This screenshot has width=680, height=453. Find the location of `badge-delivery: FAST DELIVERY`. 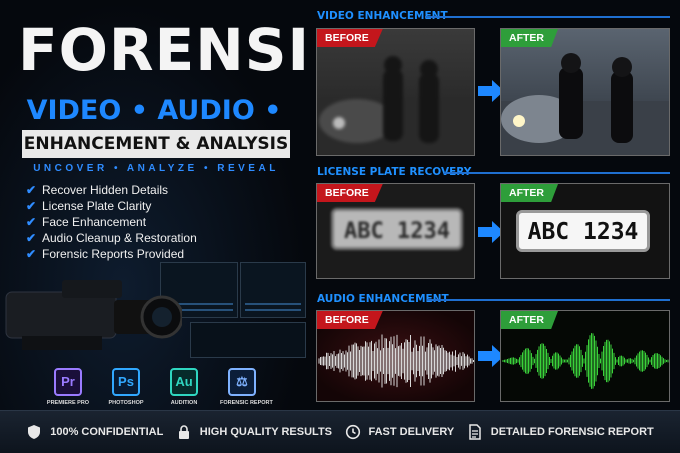

badge-delivery: FAST DELIVERY is located at coordinates (400, 432).